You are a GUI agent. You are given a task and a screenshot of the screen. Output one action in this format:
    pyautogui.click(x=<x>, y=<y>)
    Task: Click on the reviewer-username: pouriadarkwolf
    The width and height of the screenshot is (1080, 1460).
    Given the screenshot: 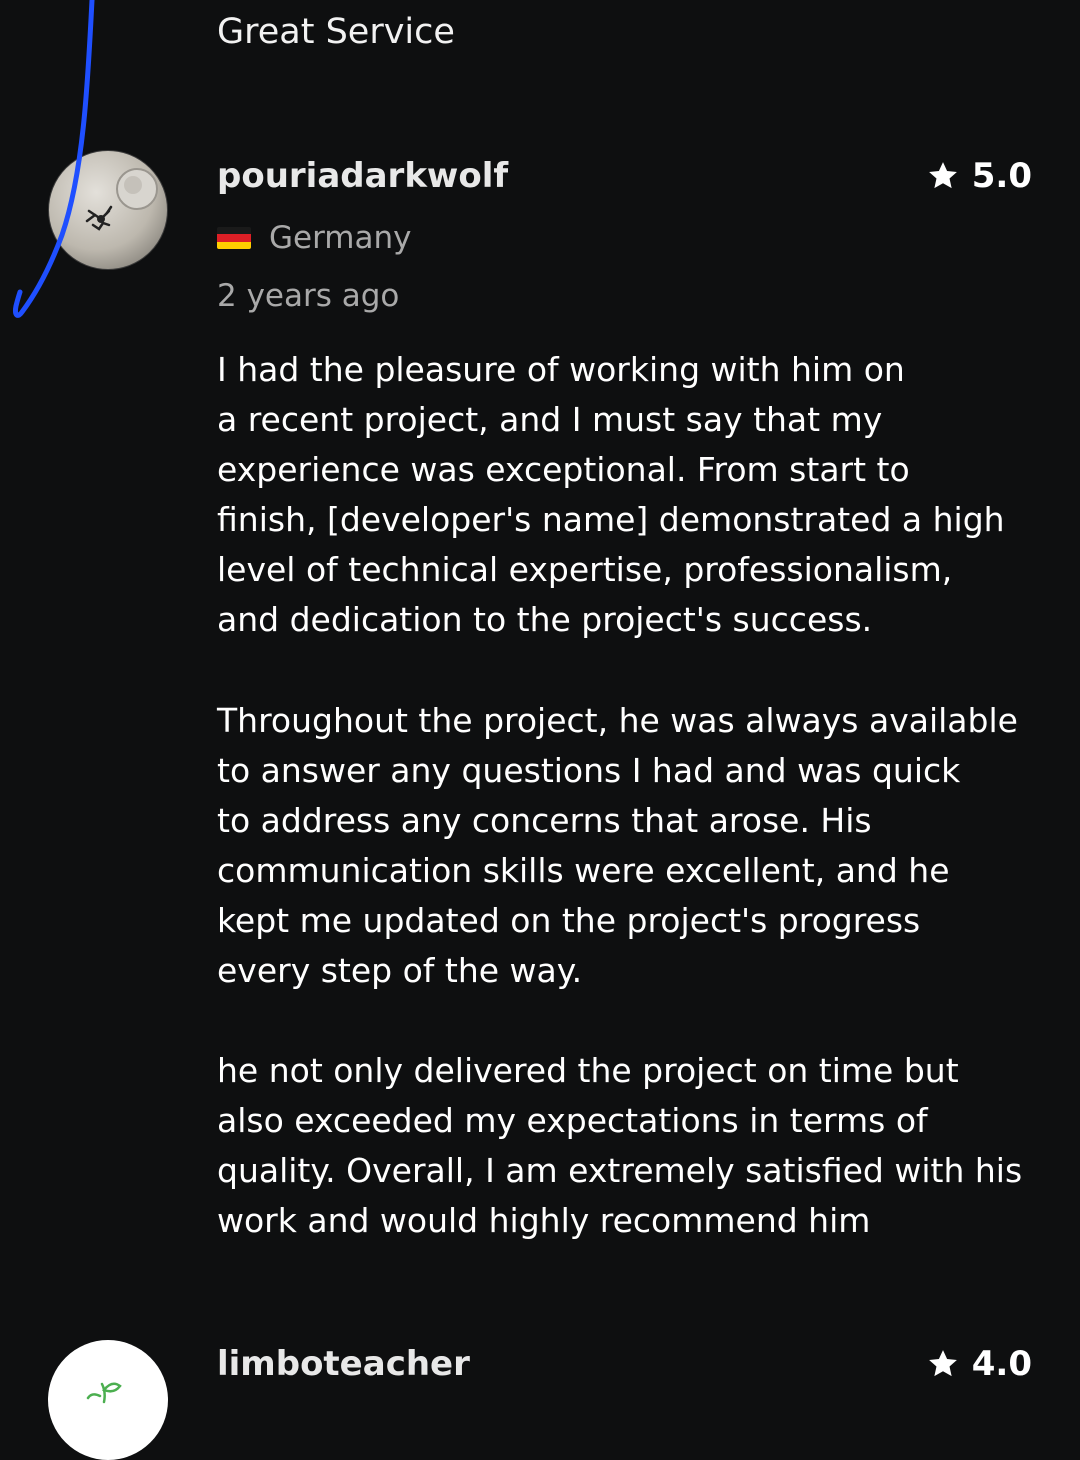 What is the action you would take?
    pyautogui.click(x=362, y=176)
    